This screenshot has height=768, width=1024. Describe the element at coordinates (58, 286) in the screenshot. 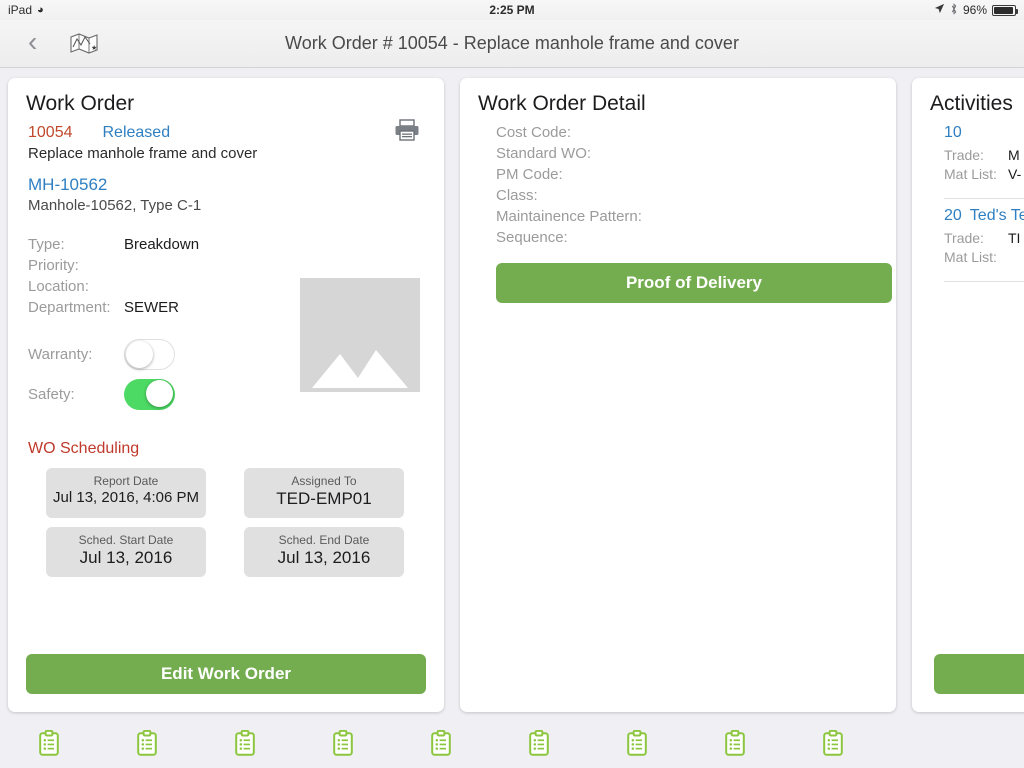

I see `field-label: Location:` at that location.